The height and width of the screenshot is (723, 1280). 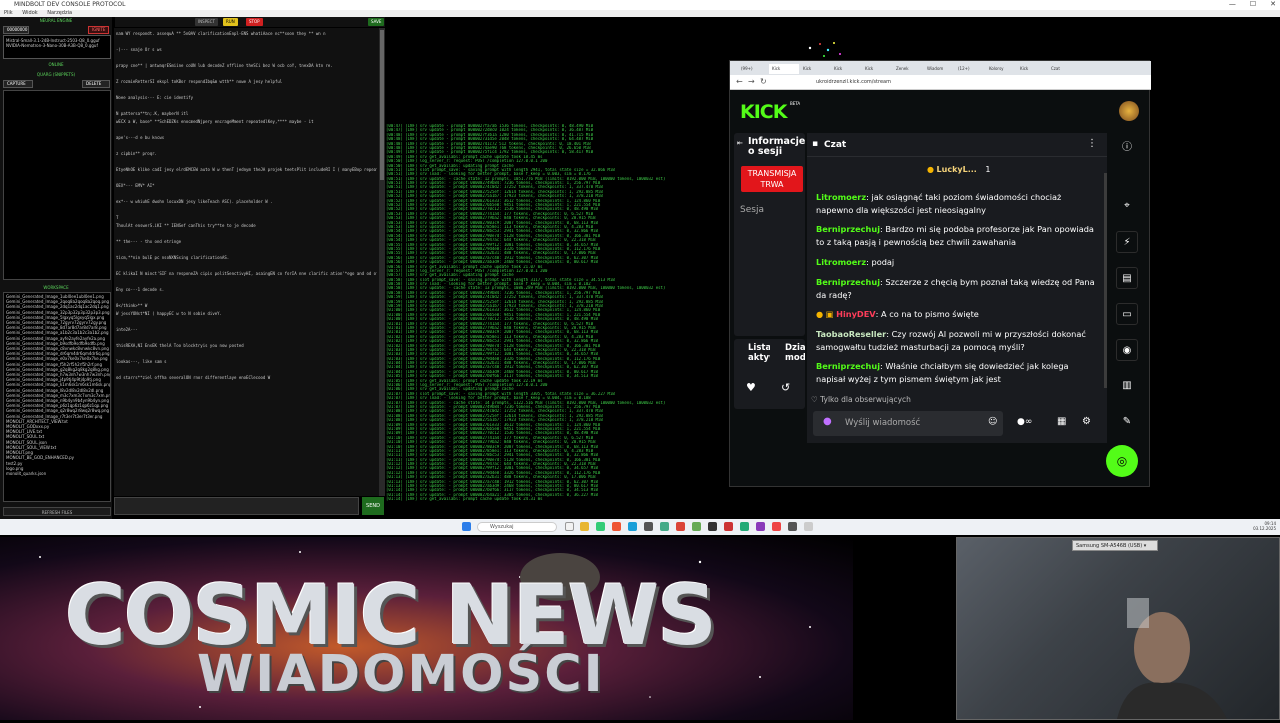 I want to click on layout-icon: ▥, so click(x=1127, y=386).